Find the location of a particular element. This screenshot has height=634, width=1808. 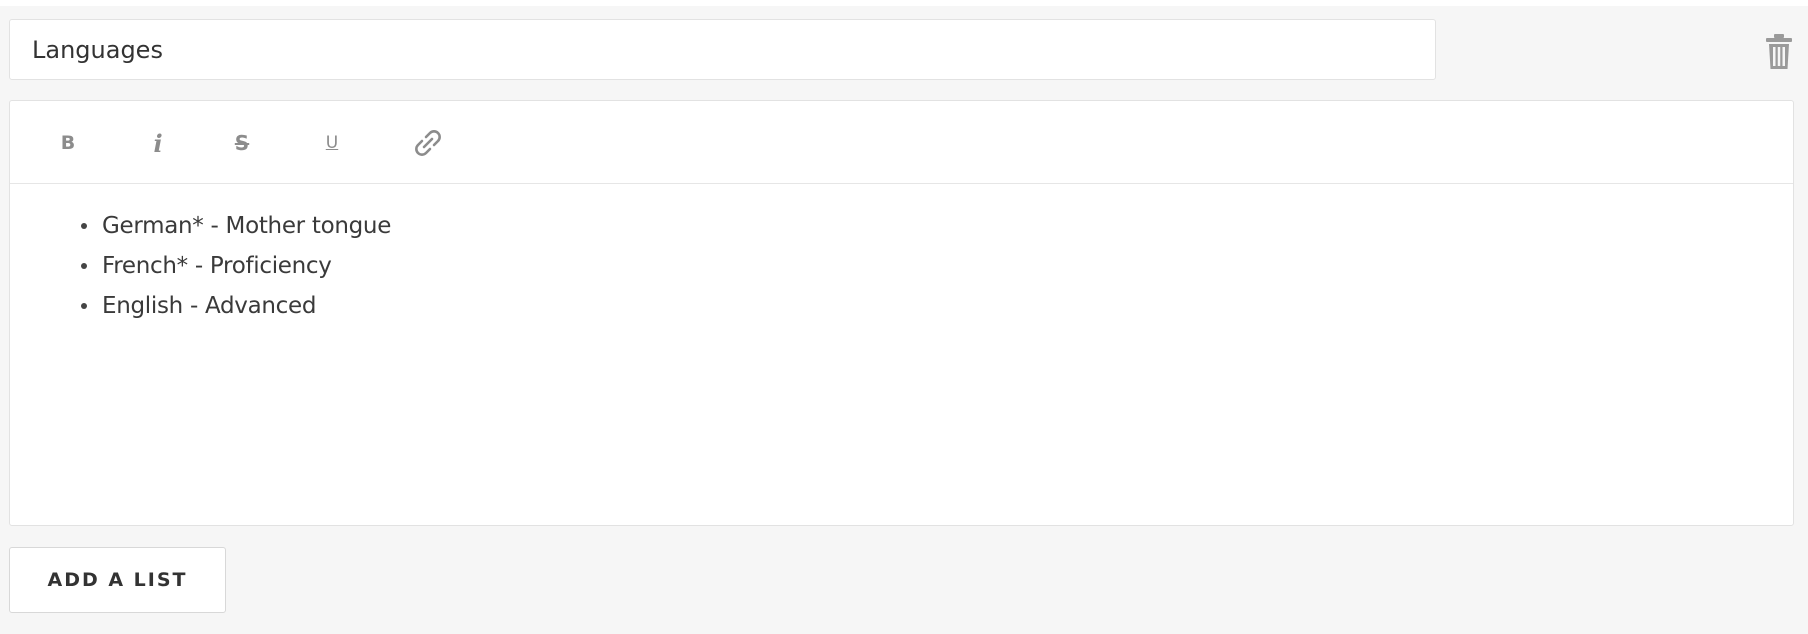

italic-button: i is located at coordinates (158, 143).